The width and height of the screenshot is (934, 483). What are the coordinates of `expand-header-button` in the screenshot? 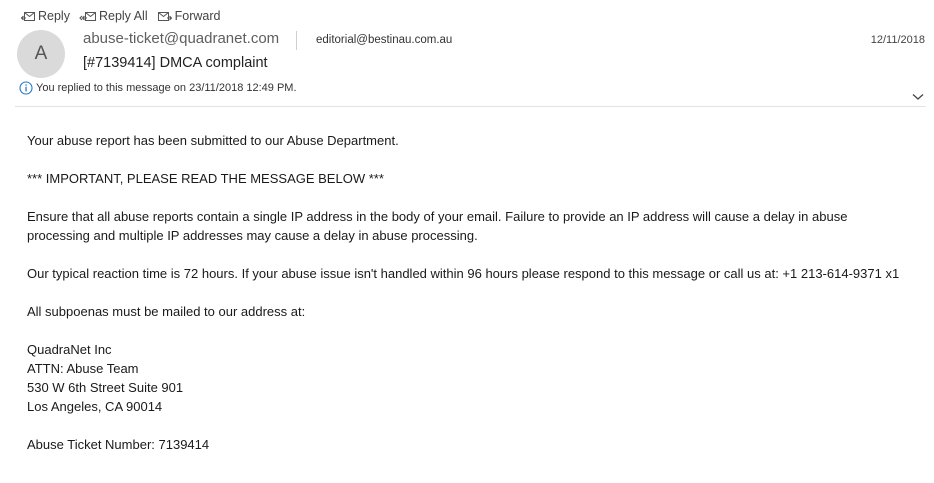 It's located at (918, 97).